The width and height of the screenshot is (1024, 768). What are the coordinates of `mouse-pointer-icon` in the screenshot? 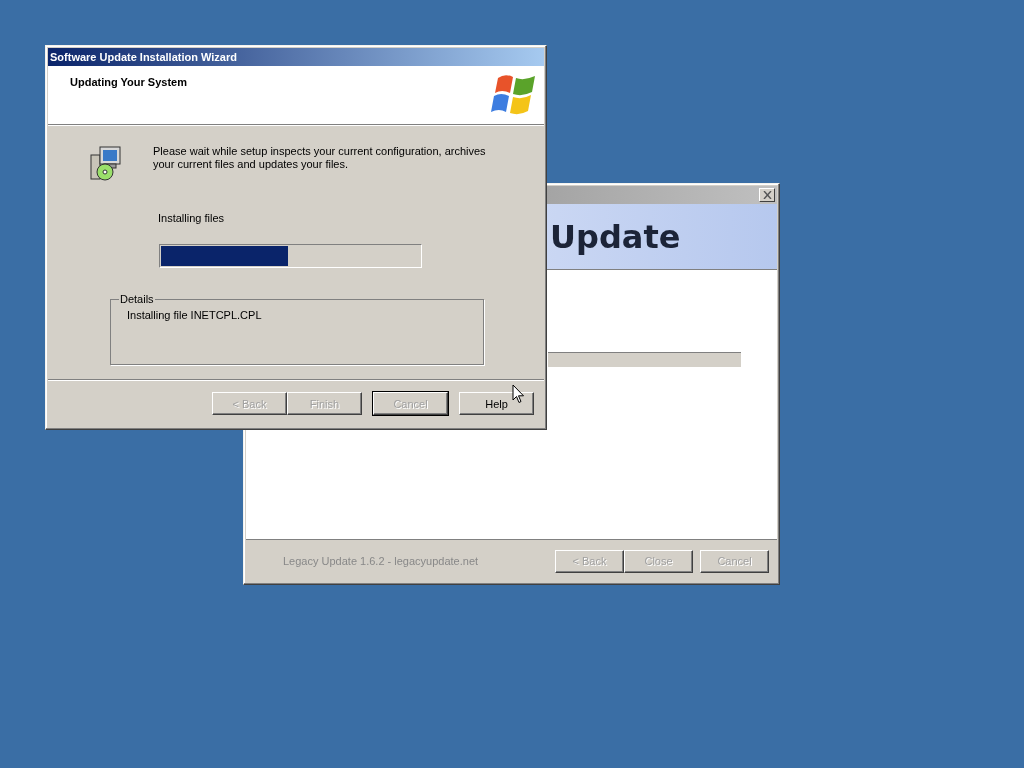 It's located at (518, 394).